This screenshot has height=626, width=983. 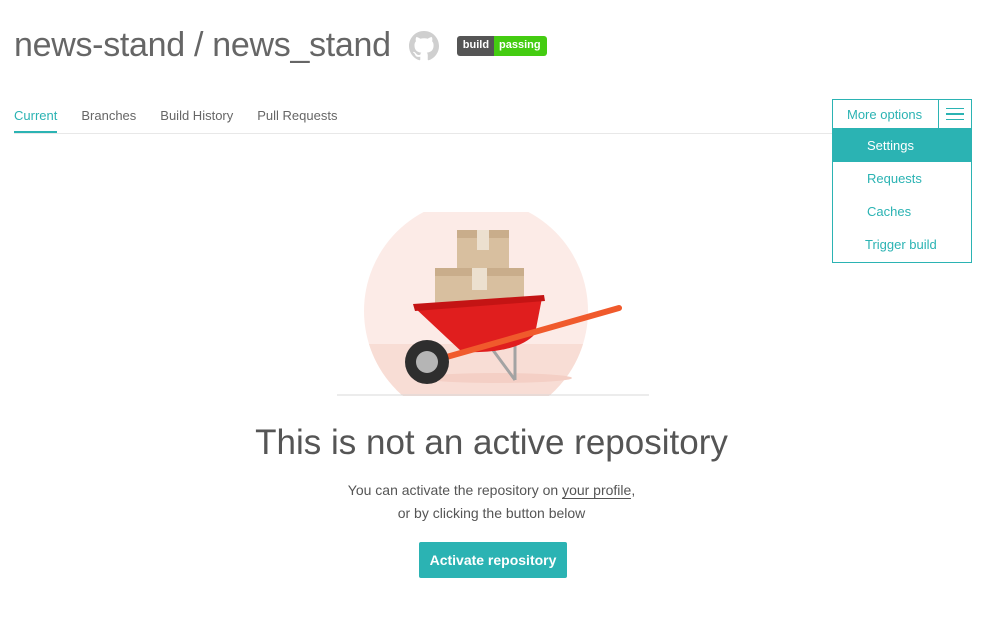 I want to click on activate-repository-button: Activate repository, so click(x=493, y=560).